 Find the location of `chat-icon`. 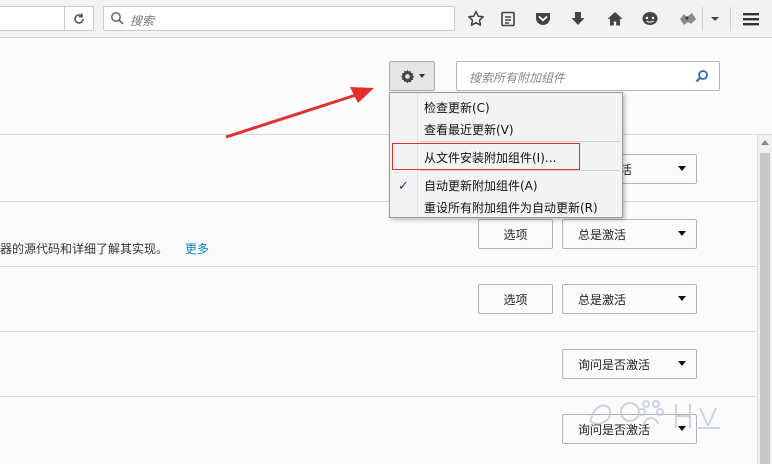

chat-icon is located at coordinates (650, 19).